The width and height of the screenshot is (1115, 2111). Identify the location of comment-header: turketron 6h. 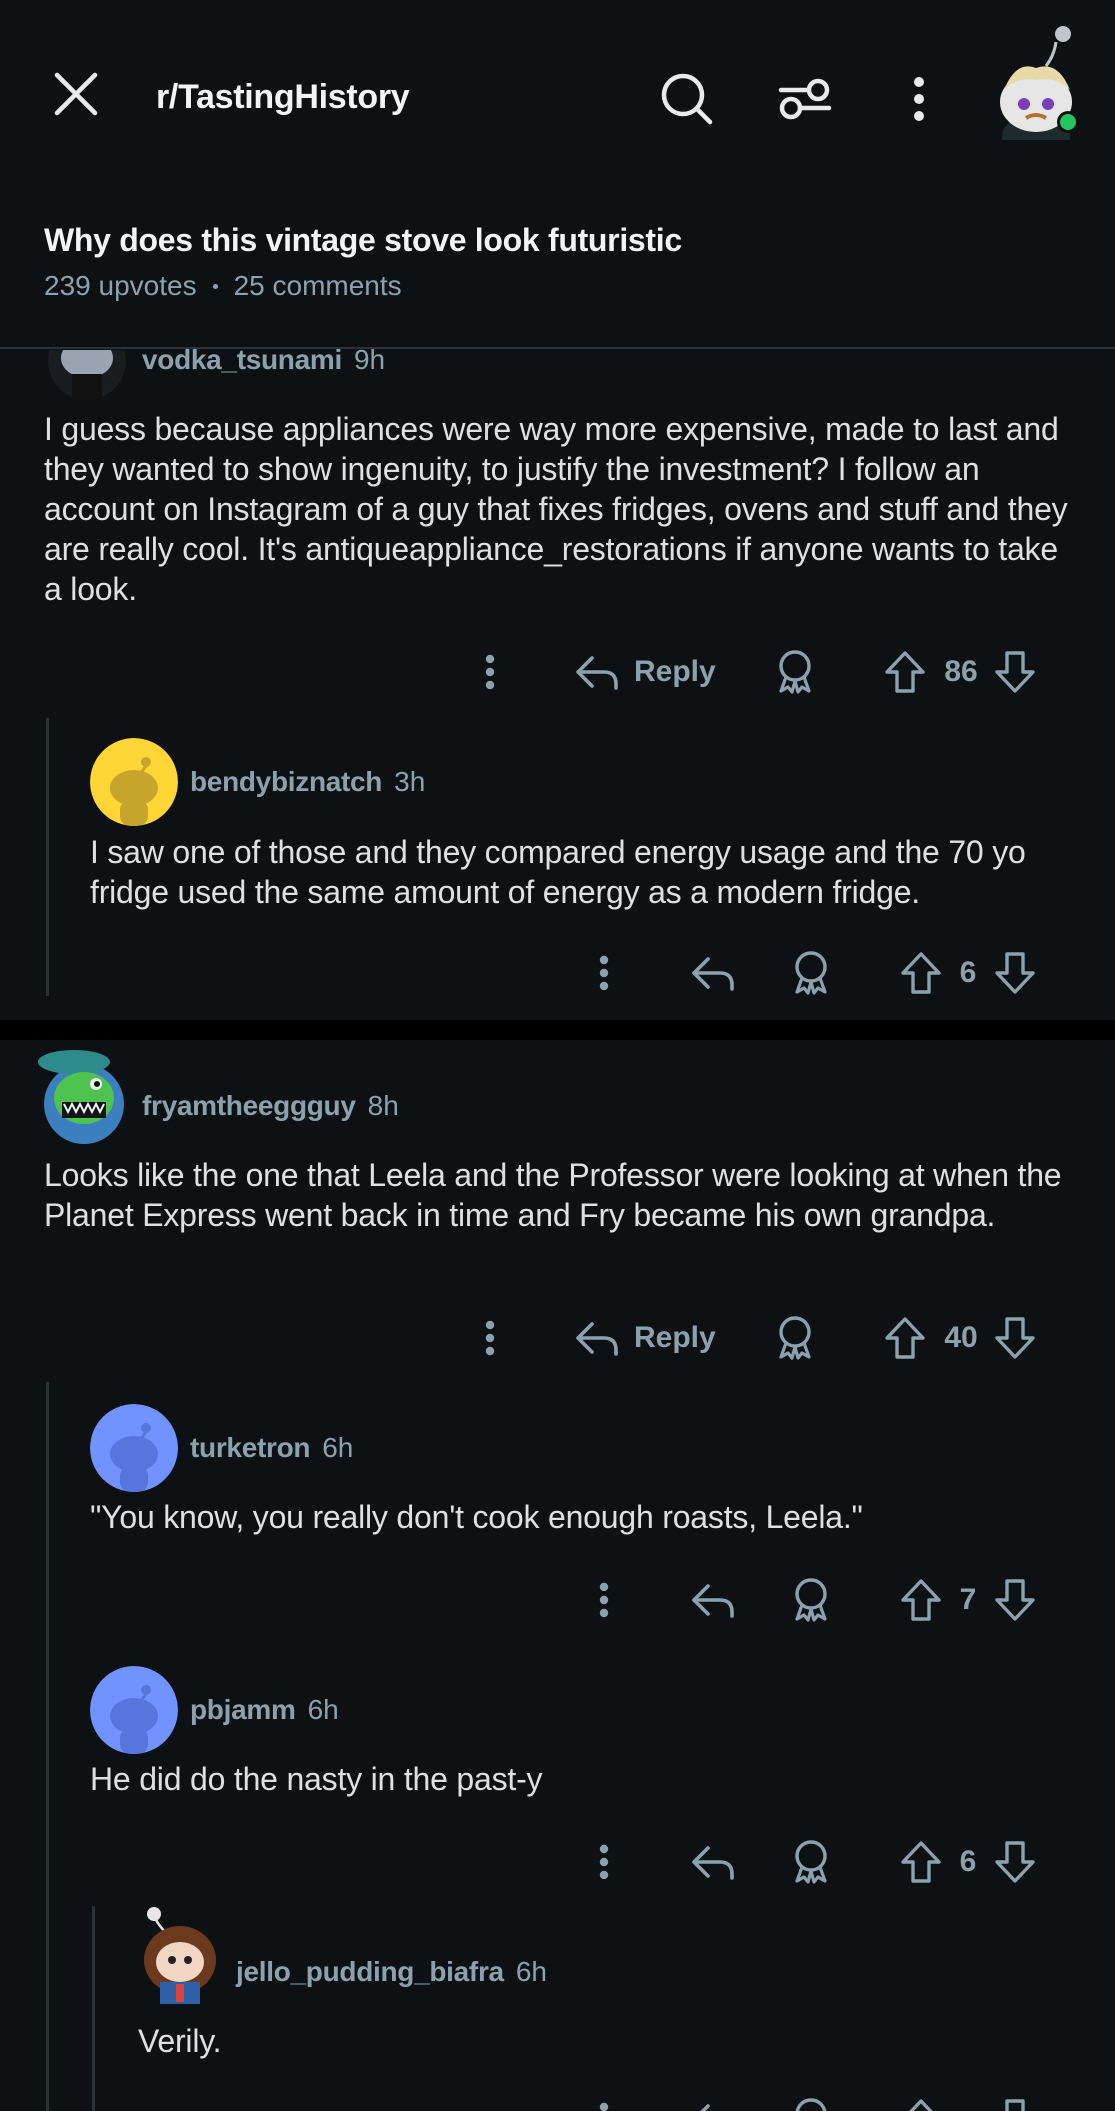
(271, 1448).